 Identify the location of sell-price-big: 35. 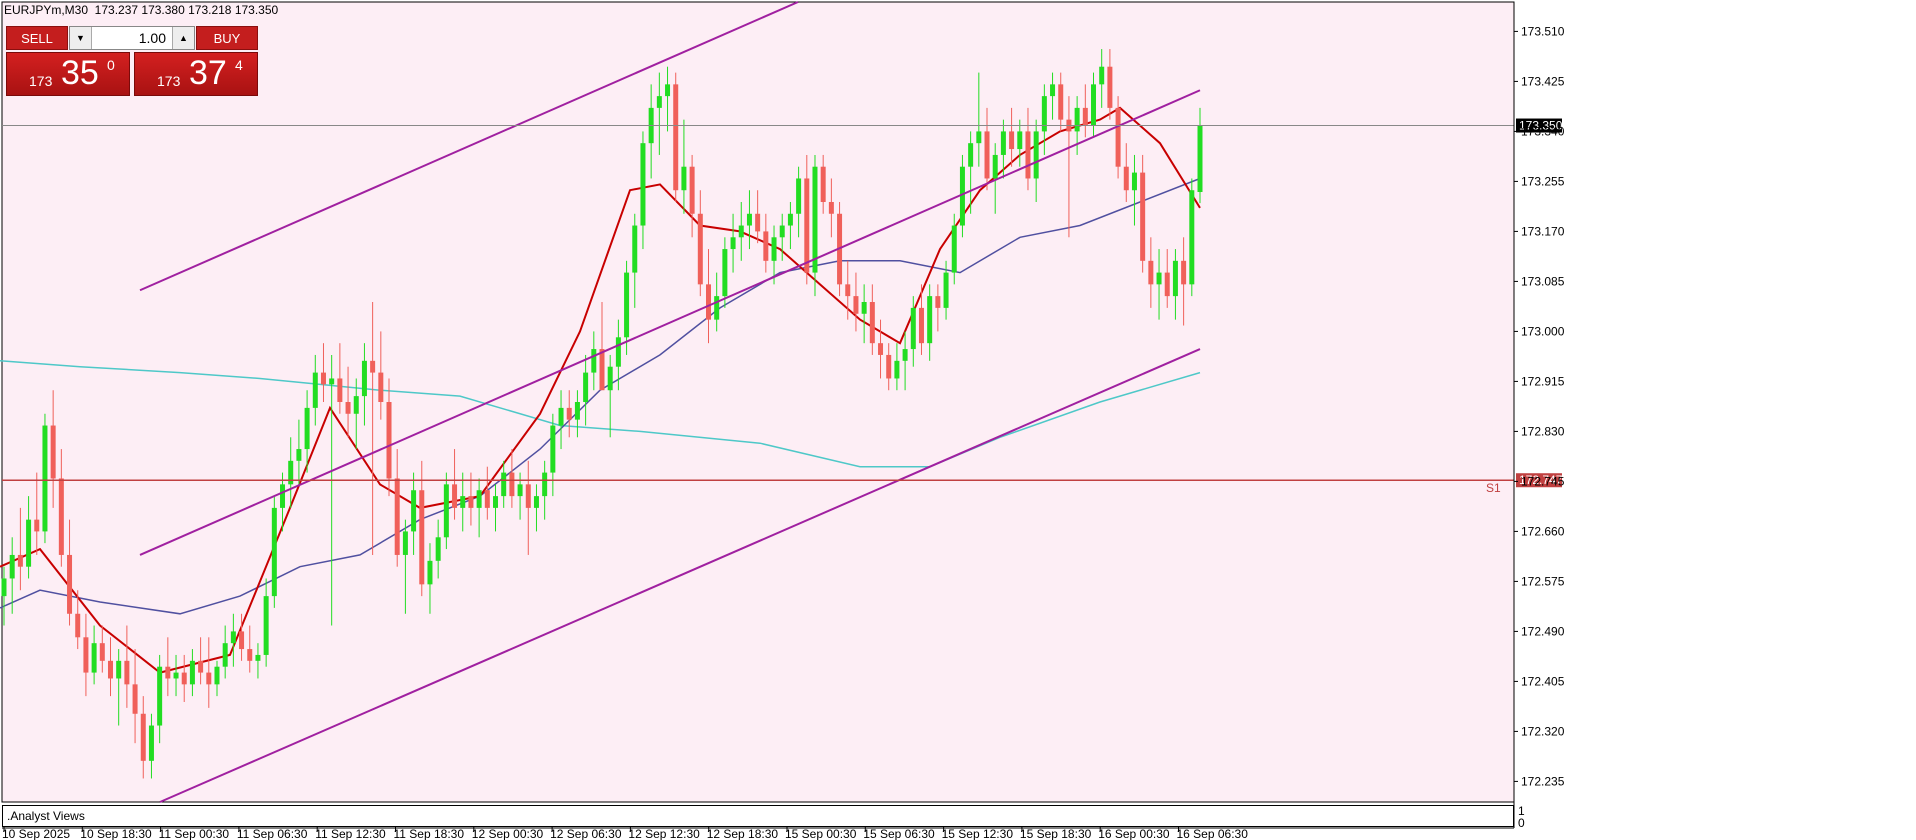
(80, 73).